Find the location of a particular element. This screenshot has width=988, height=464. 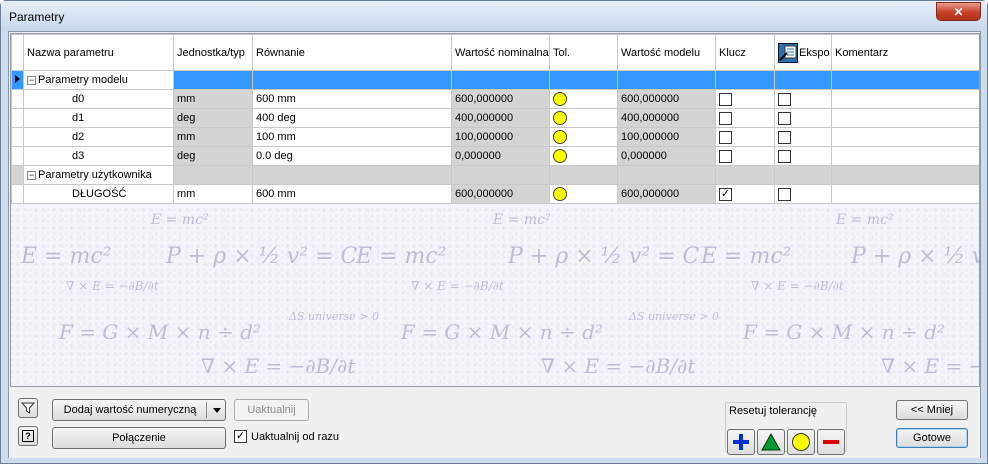

less-button: << Mniej is located at coordinates (932, 410).